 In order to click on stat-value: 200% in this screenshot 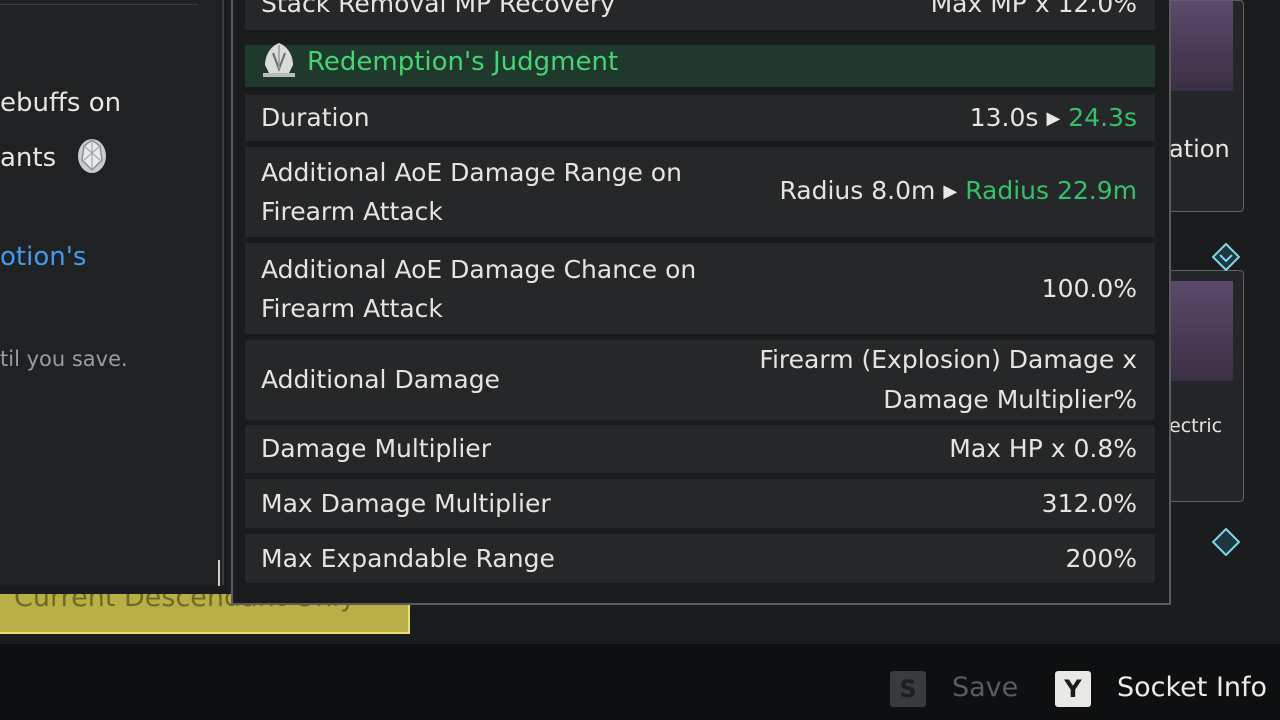, I will do `click(1101, 558)`.